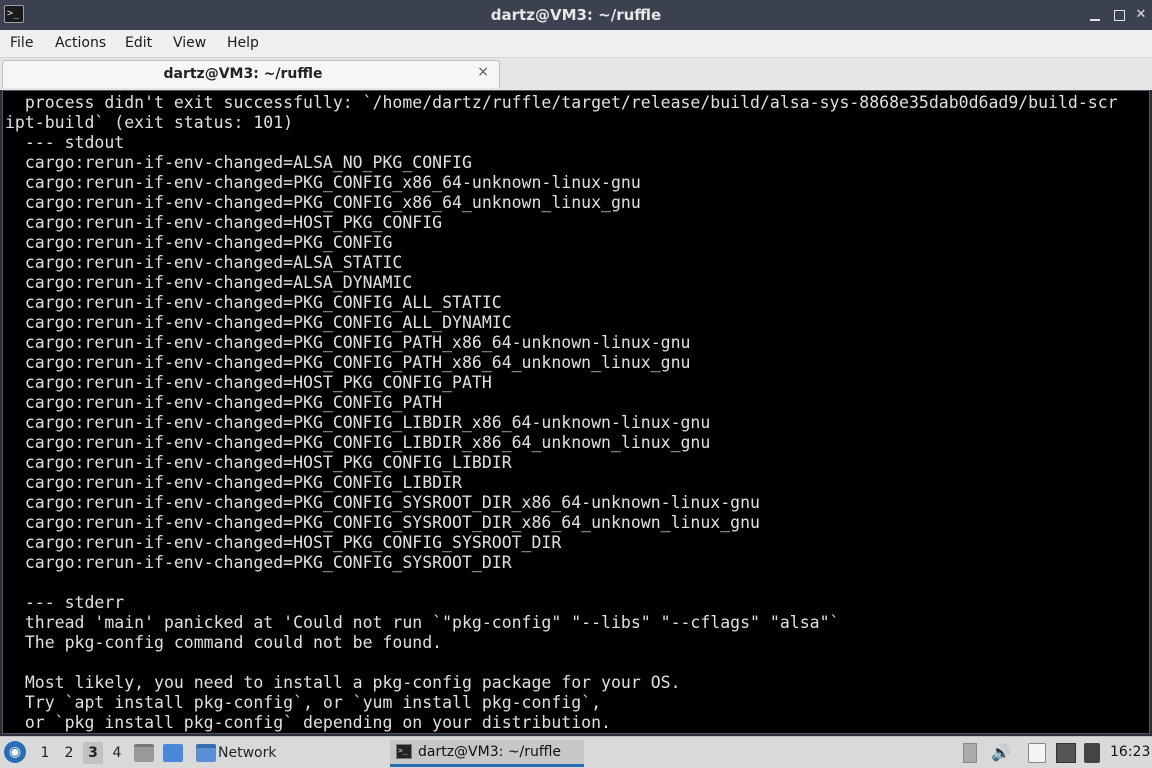 This screenshot has height=768, width=1152. I want to click on tab-terminal: dartz@VM3: ~/ruffle ×, so click(251, 74).